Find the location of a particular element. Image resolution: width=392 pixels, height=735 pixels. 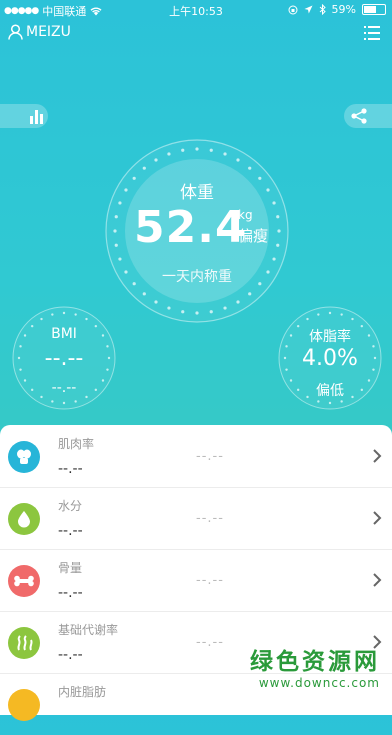

metric-label: 肌肉率 is located at coordinates (76, 444).